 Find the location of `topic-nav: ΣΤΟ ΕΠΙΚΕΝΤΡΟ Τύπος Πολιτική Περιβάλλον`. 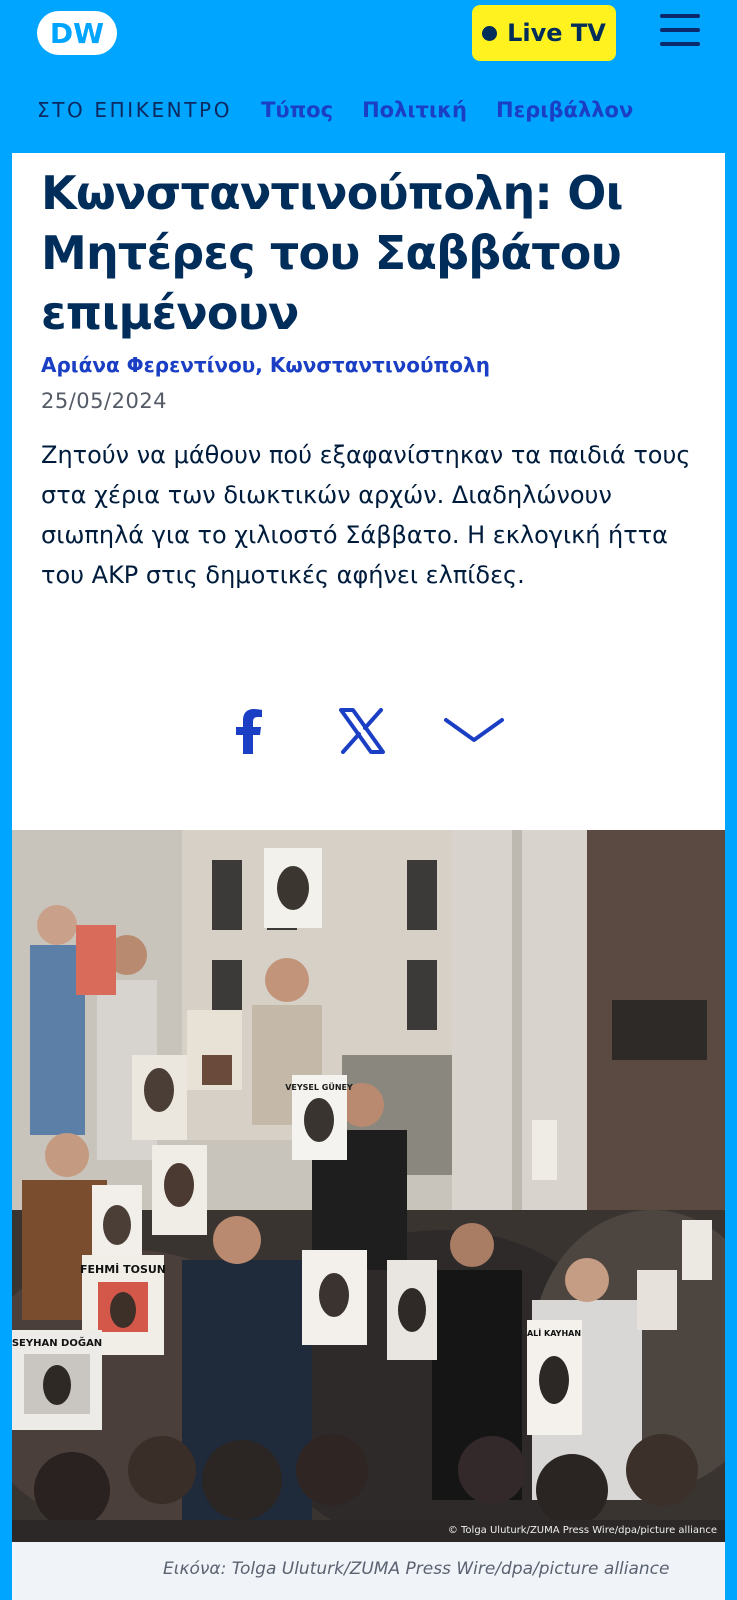

topic-nav: ΣΤΟ ΕΠΙΚΕΝΤΡΟ Τύπος Πολιτική Περιβάλλον is located at coordinates (349, 110).